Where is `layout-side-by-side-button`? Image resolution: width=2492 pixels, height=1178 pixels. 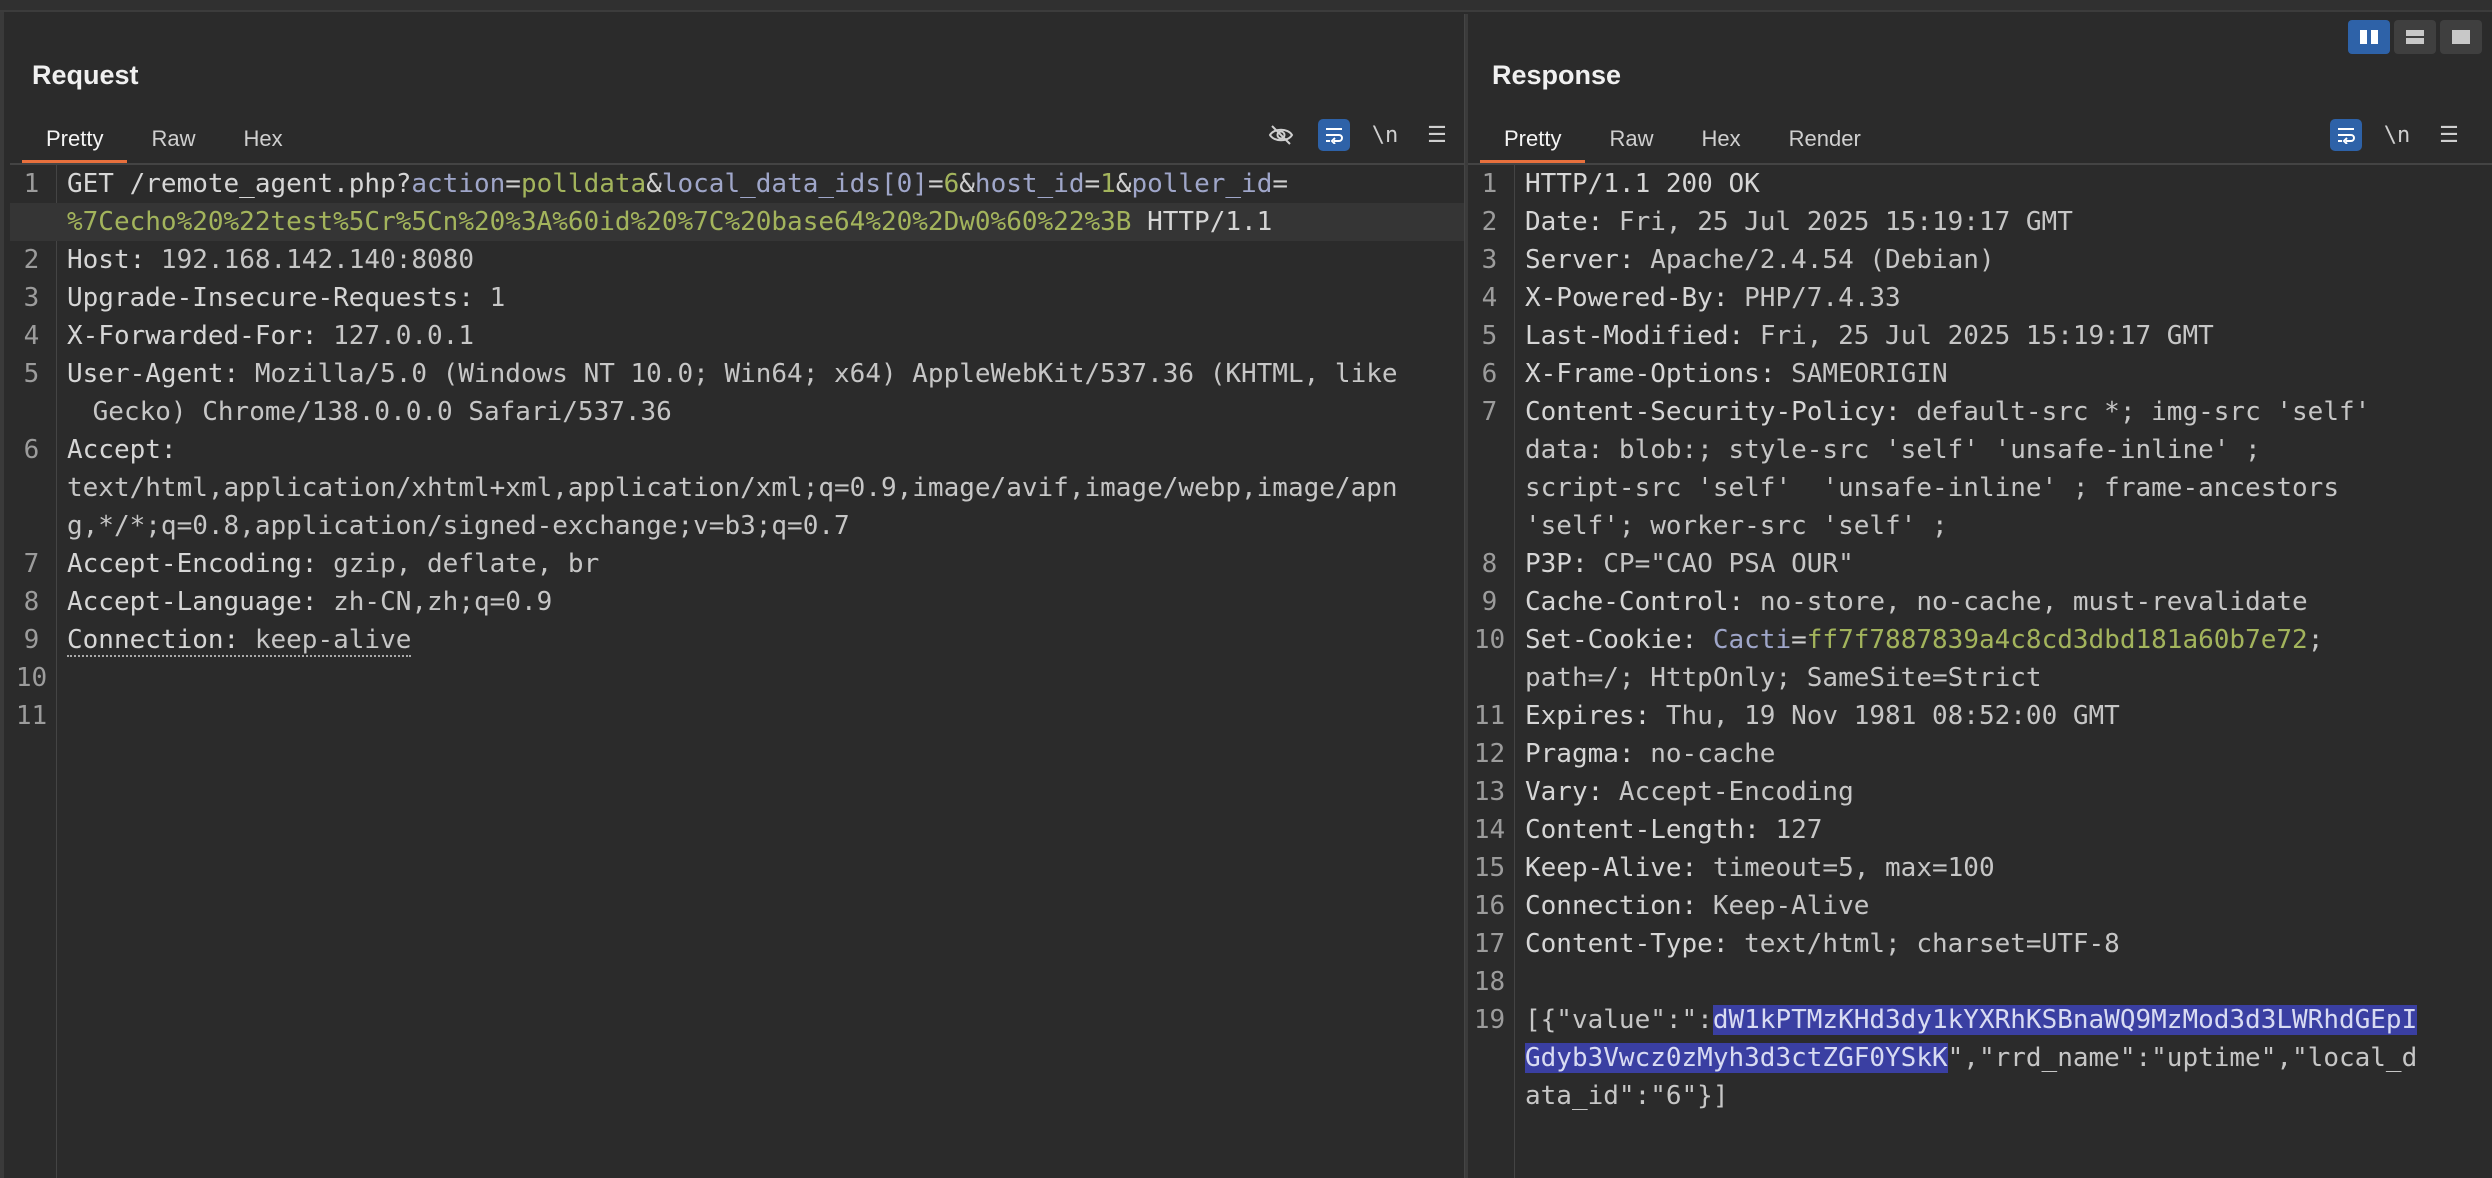
layout-side-by-side-button is located at coordinates (2369, 37).